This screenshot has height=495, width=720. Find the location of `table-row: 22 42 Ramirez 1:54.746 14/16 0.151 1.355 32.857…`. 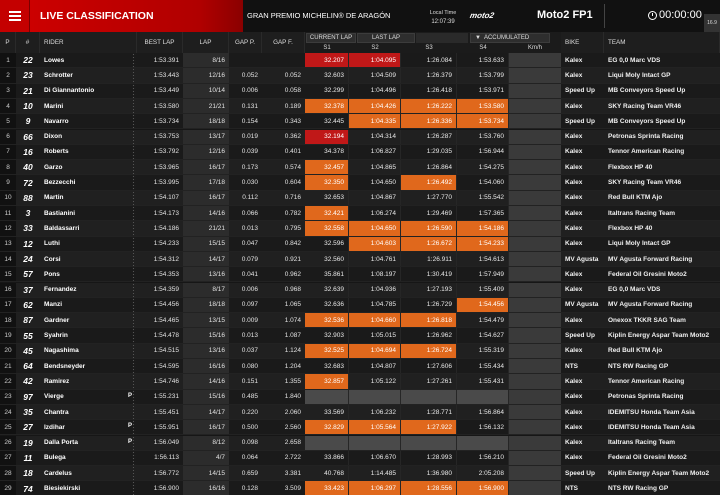

table-row: 22 42 Ramirez 1:54.746 14/16 0.151 1.355 32.857… is located at coordinates (360, 382).